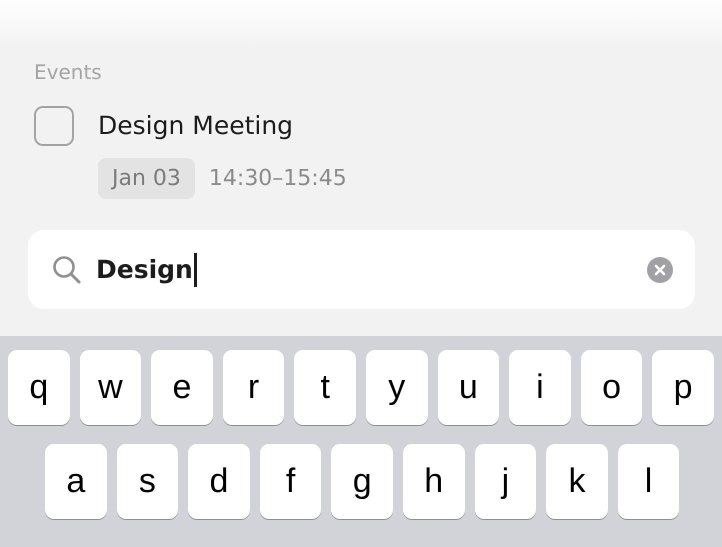 The width and height of the screenshot is (722, 547). I want to click on event-time: 14:30–15:45, so click(277, 178).